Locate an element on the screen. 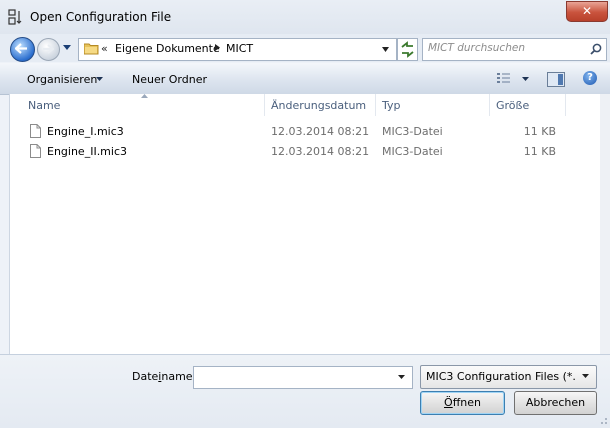 This screenshot has height=428, width=610. help-icon: ? is located at coordinates (590, 78).